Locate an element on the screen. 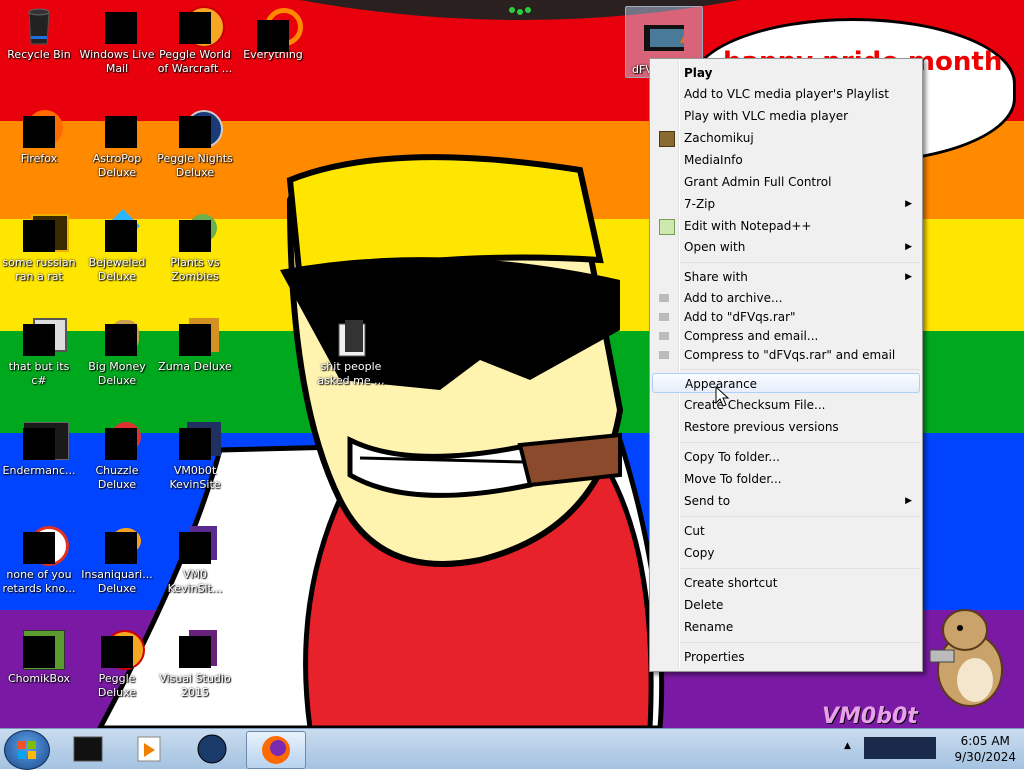  bejeweled-icon is located at coordinates (118, 231).